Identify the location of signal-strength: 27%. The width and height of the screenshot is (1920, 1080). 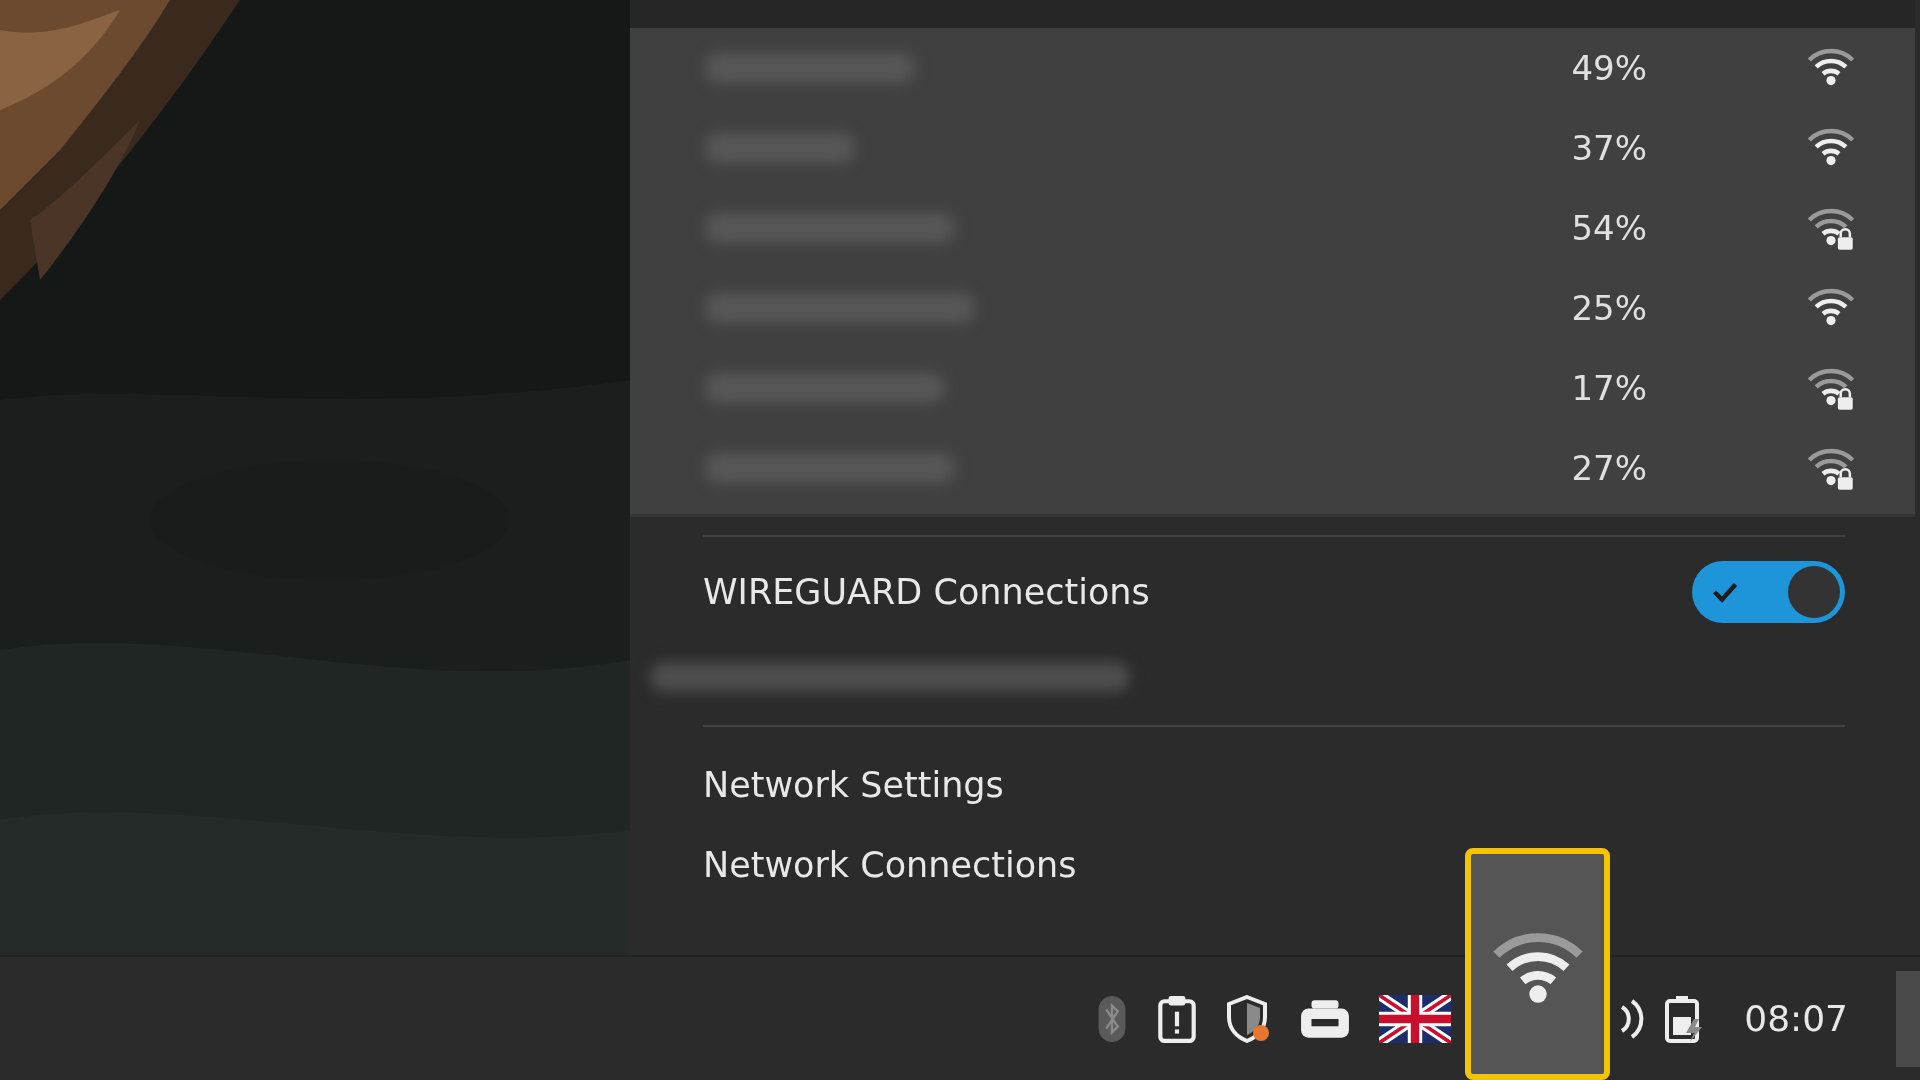
(1608, 468).